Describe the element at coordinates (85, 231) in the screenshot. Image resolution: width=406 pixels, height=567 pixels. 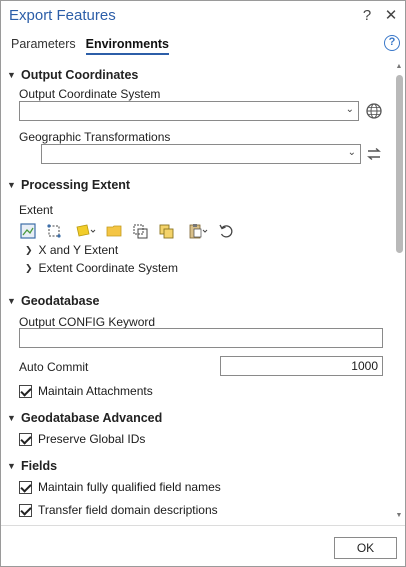
I see `layer-extent-dropdown-icon` at that location.